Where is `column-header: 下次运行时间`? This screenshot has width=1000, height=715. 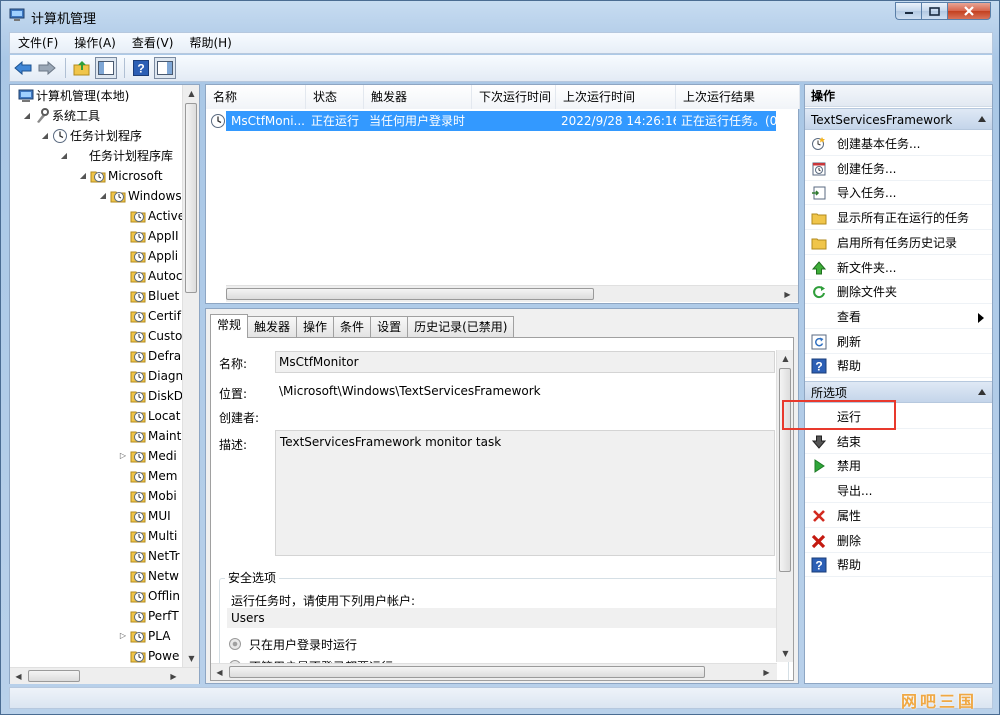
column-header: 下次运行时间 is located at coordinates (514, 97).